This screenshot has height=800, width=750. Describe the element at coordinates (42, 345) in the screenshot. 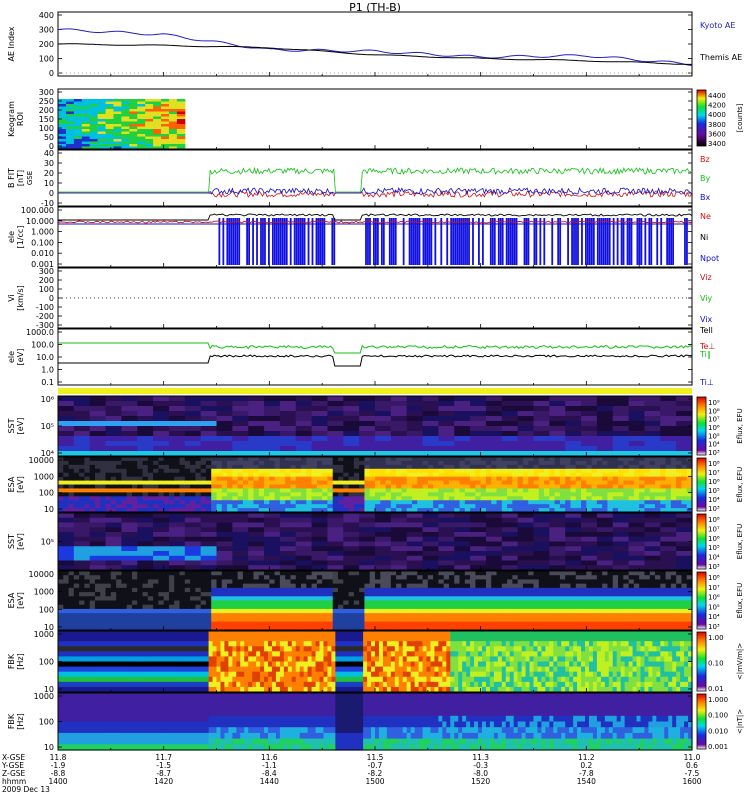

I see `y-tick-label: 100.0` at that location.